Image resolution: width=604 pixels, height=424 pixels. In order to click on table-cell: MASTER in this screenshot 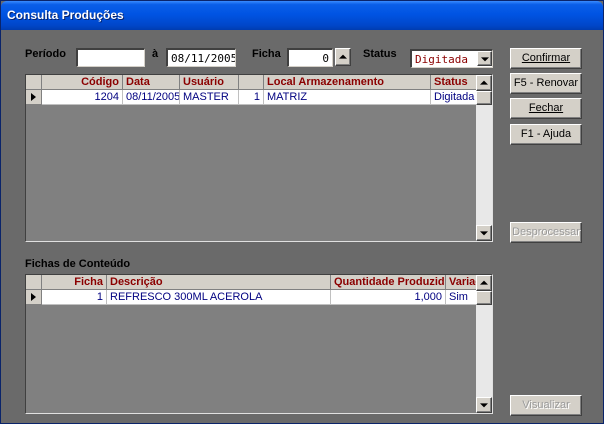, I will do `click(209, 97)`.